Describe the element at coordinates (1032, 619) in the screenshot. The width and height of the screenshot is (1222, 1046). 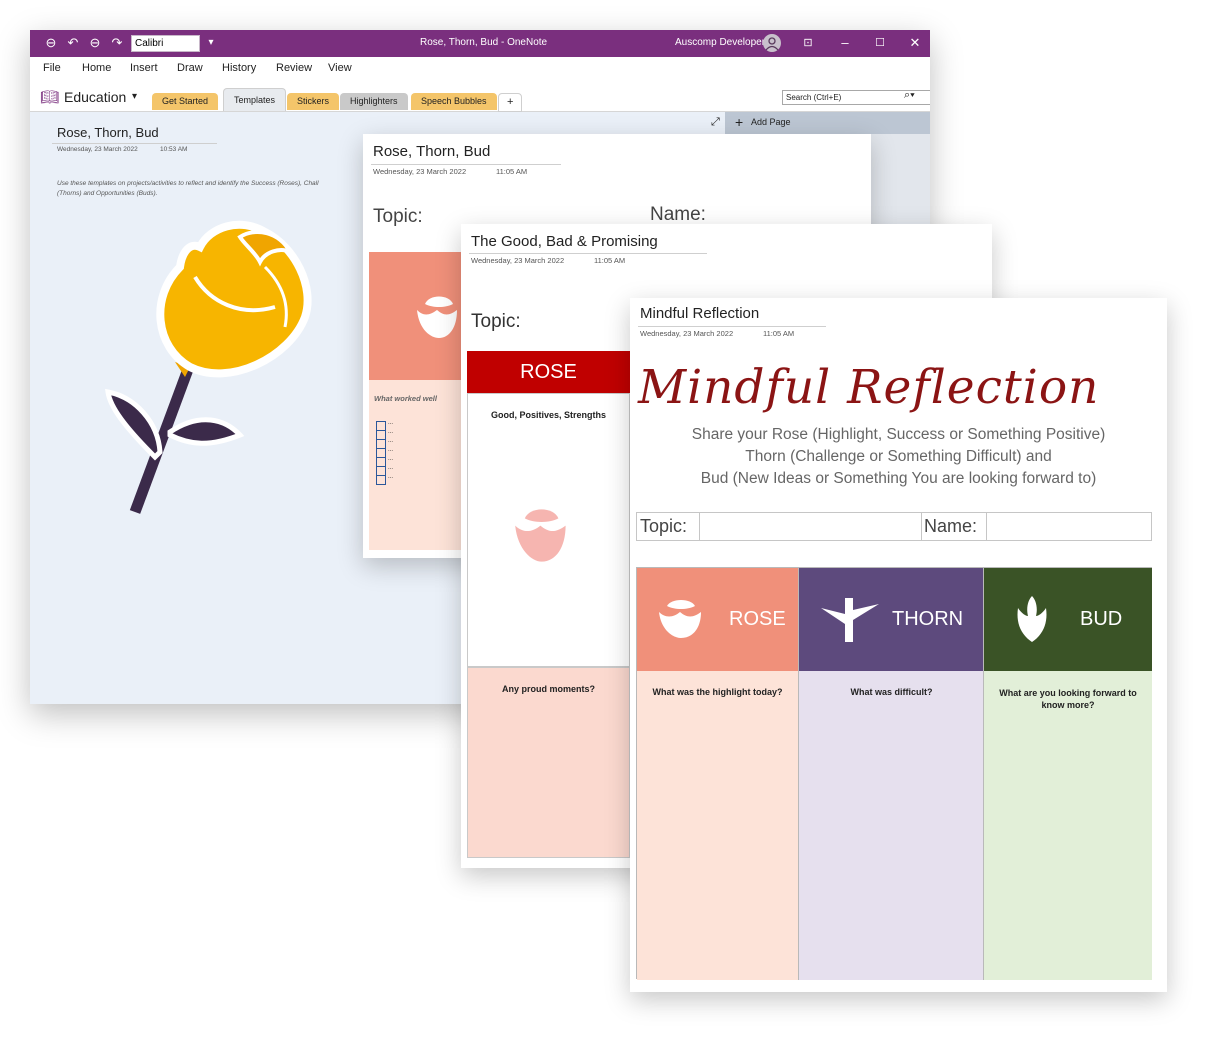
I see `bud-icon` at that location.